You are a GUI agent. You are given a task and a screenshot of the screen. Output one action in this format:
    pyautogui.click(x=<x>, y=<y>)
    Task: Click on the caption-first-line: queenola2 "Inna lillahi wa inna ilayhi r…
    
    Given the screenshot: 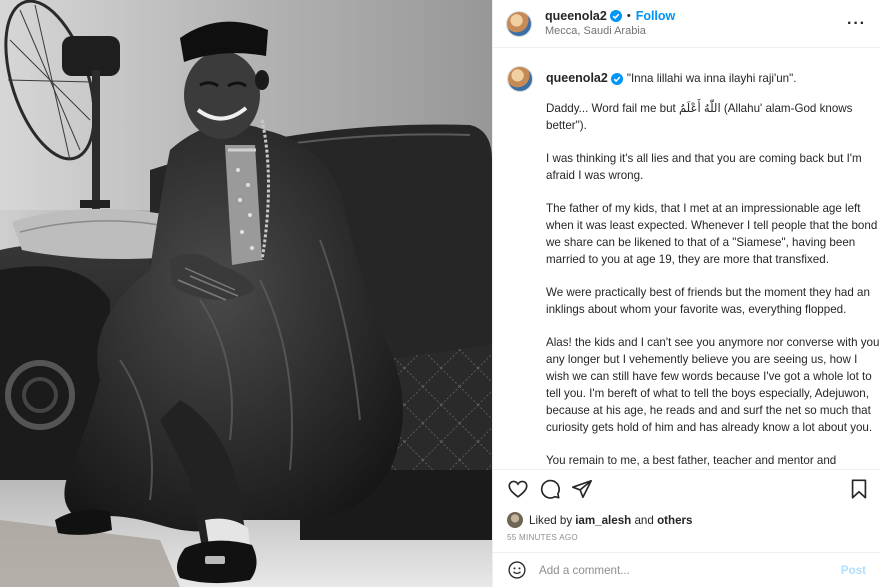 What is the action you would take?
    pyautogui.click(x=713, y=78)
    